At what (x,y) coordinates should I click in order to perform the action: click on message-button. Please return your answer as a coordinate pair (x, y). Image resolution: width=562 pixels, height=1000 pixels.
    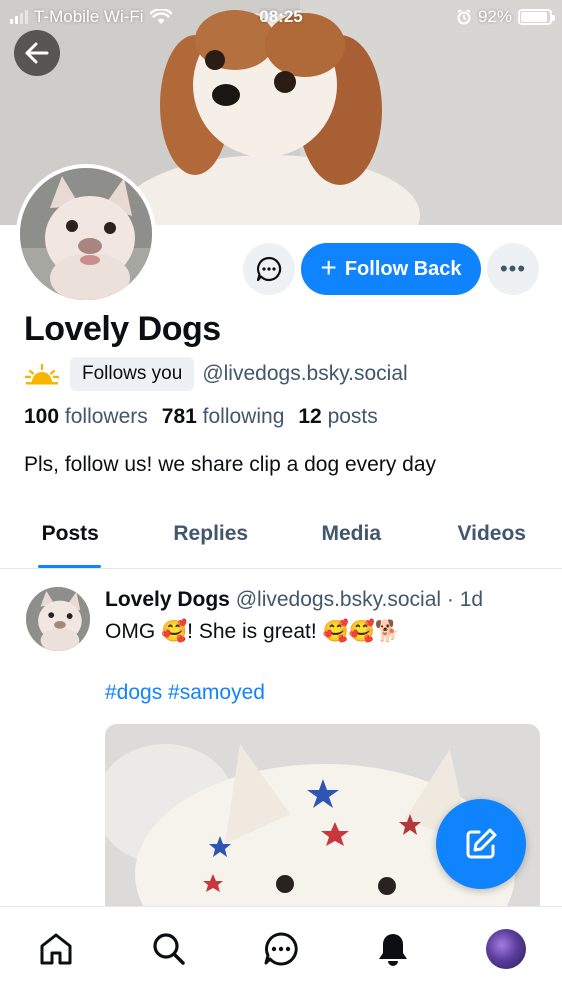
    Looking at the image, I should click on (269, 269).